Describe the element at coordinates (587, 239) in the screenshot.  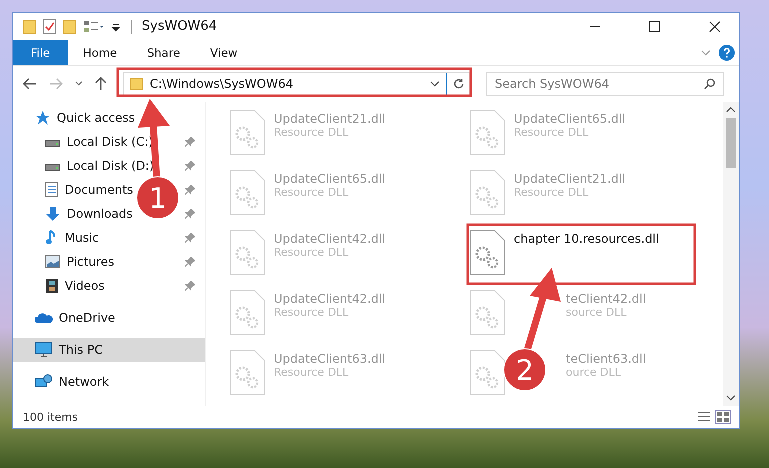
I see `file-name: chapter 10.resources.dll` at that location.